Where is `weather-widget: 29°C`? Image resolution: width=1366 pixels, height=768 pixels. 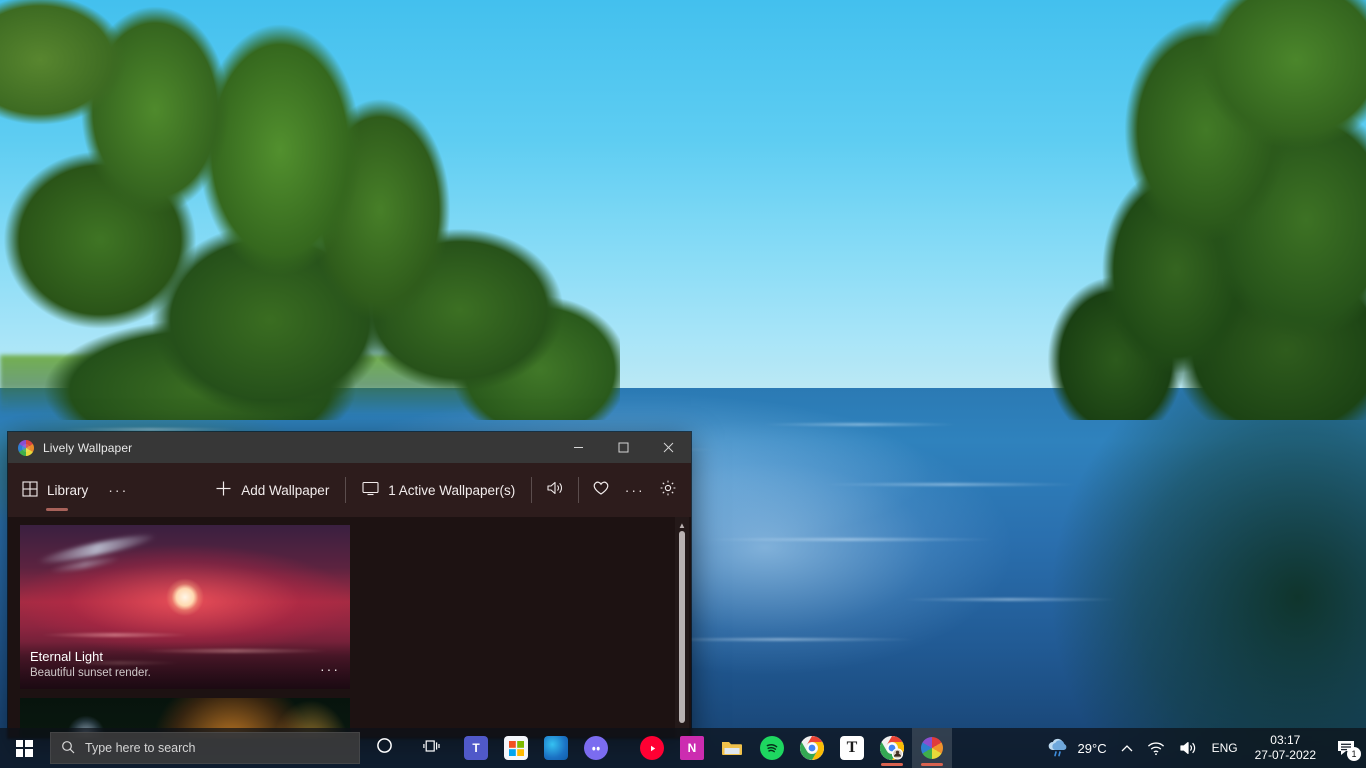 weather-widget: 29°C is located at coordinates (1076, 748).